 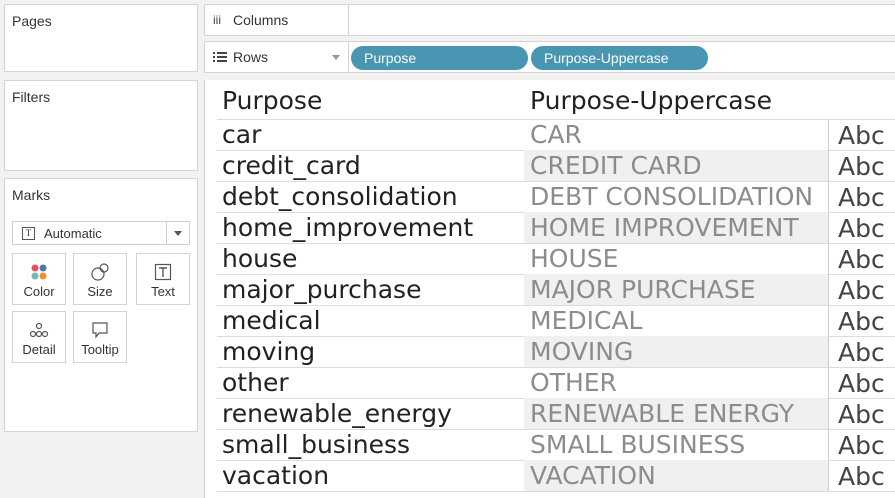 What do you see at coordinates (101, 125) in the screenshot?
I see `filters-card: Filters` at bounding box center [101, 125].